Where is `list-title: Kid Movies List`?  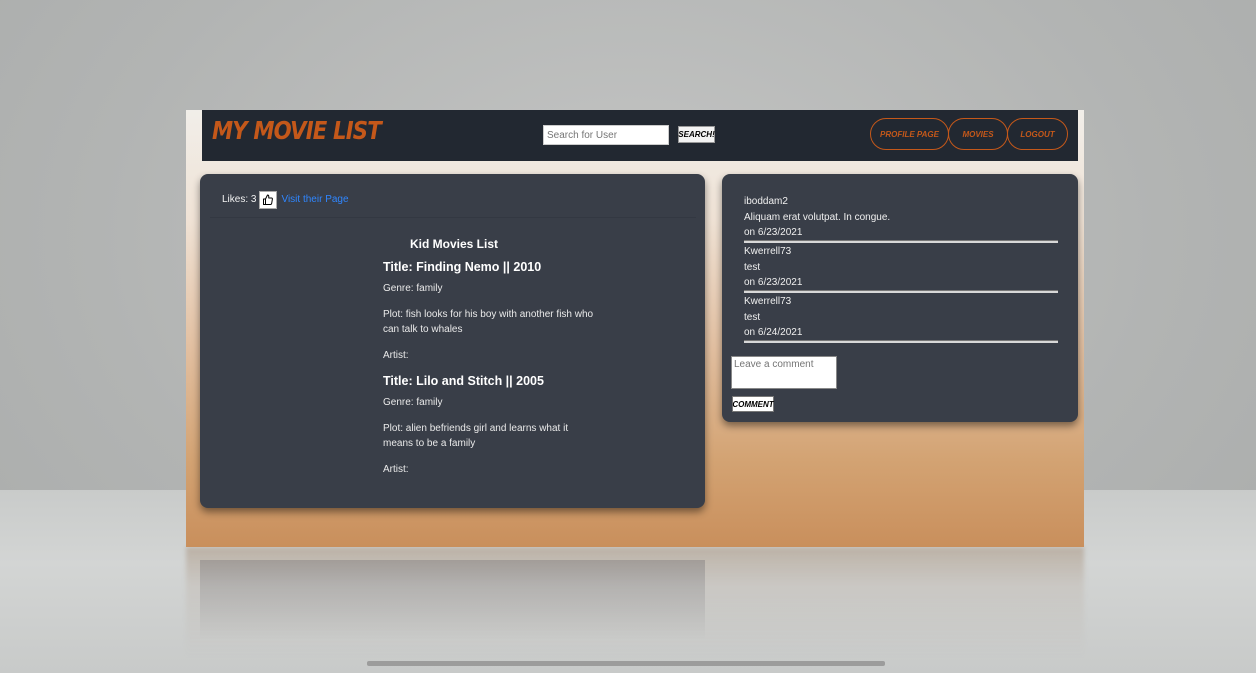
list-title: Kid Movies List is located at coordinates (454, 244).